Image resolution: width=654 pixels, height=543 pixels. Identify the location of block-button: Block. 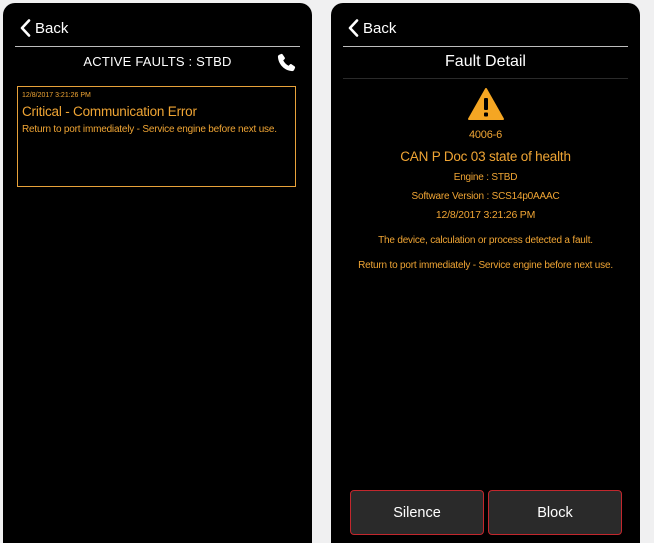
(555, 512).